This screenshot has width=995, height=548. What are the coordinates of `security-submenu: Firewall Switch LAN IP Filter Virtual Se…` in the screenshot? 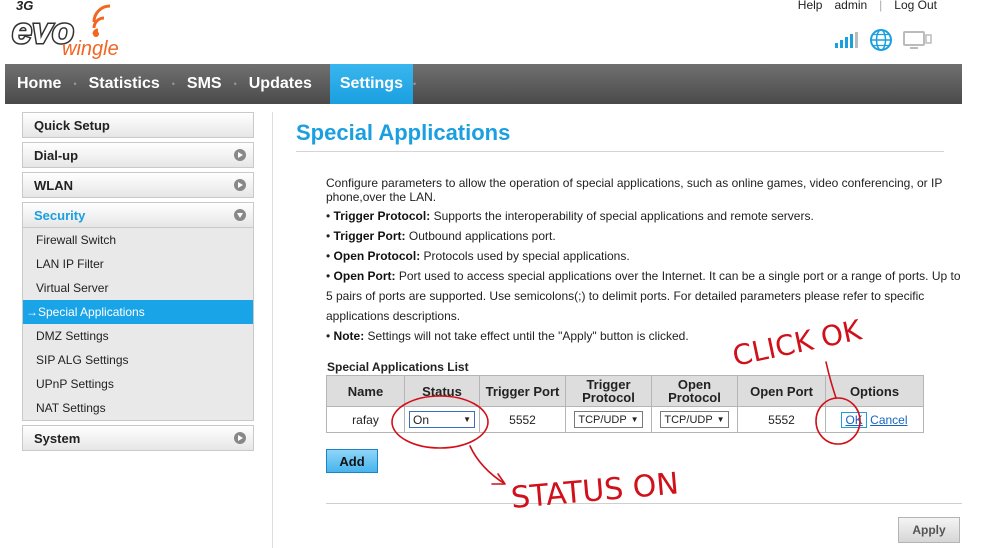 It's located at (138, 324).